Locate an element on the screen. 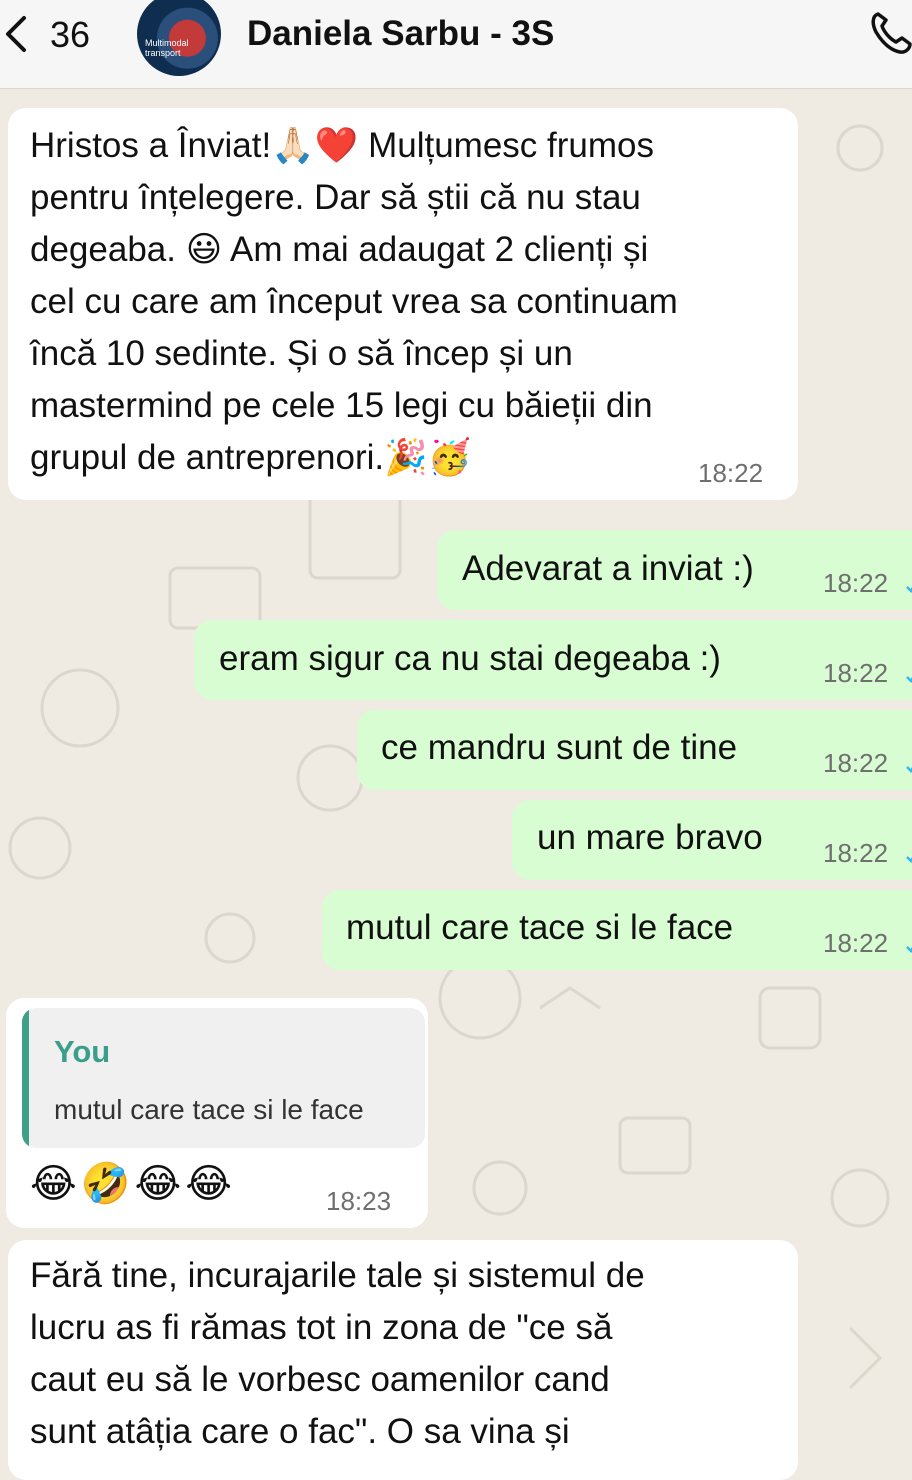 Image resolution: width=912 pixels, height=1480 pixels. message-bubble-outgoing: un mare bravo 18:22 is located at coordinates (712, 840).